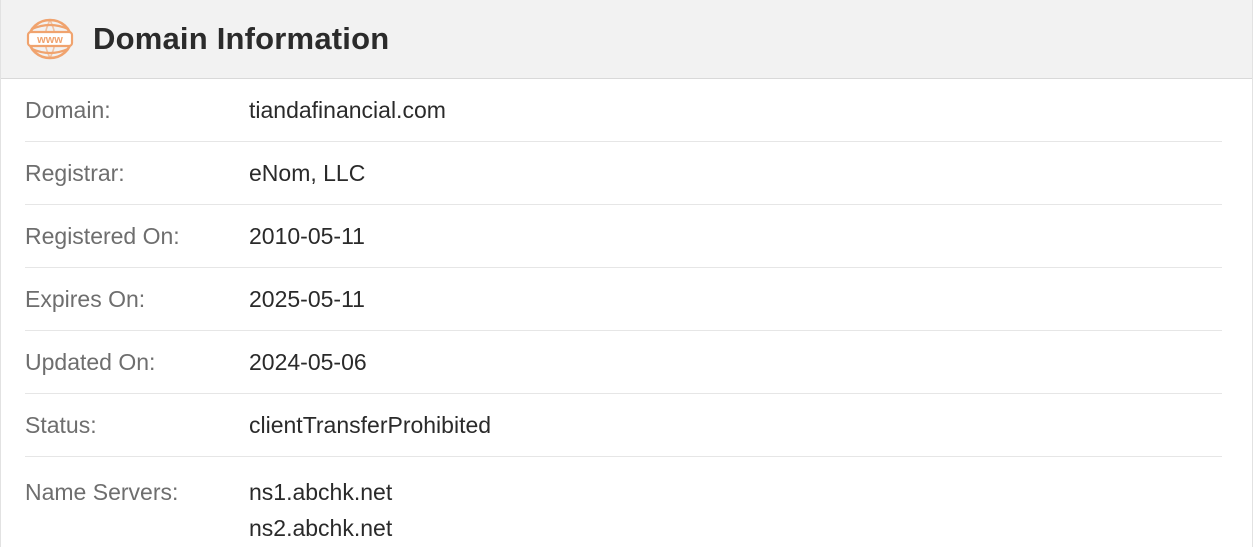 The width and height of the screenshot is (1253, 547). What do you see at coordinates (75, 172) in the screenshot?
I see `row-label: Registrar:` at bounding box center [75, 172].